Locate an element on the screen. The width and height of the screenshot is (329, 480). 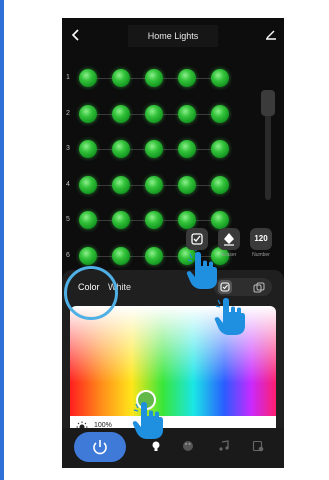
music-icon is located at coordinates (224, 446).